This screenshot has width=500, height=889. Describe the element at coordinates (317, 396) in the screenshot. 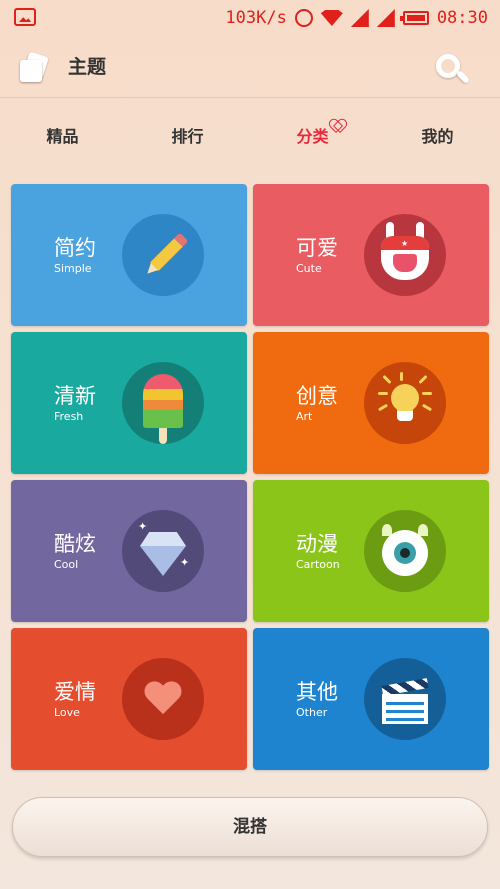

I see `category-title: 创意` at that location.